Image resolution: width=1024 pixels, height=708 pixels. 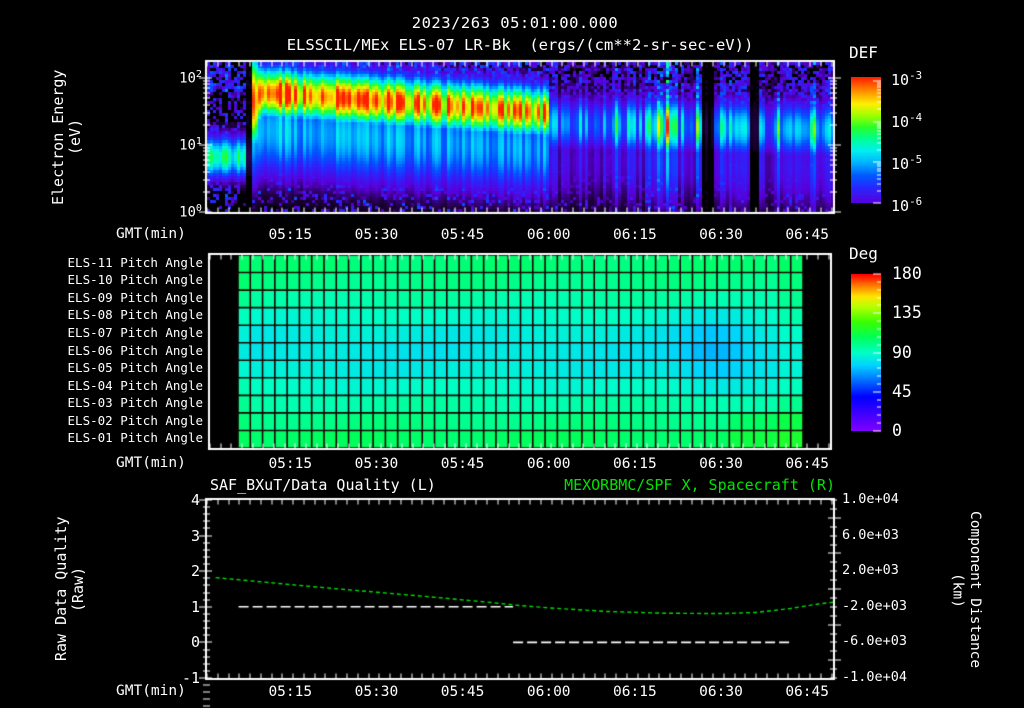 What do you see at coordinates (135, 315) in the screenshot?
I see `pitch-row-label: ELS-08 Pitch Angle` at bounding box center [135, 315].